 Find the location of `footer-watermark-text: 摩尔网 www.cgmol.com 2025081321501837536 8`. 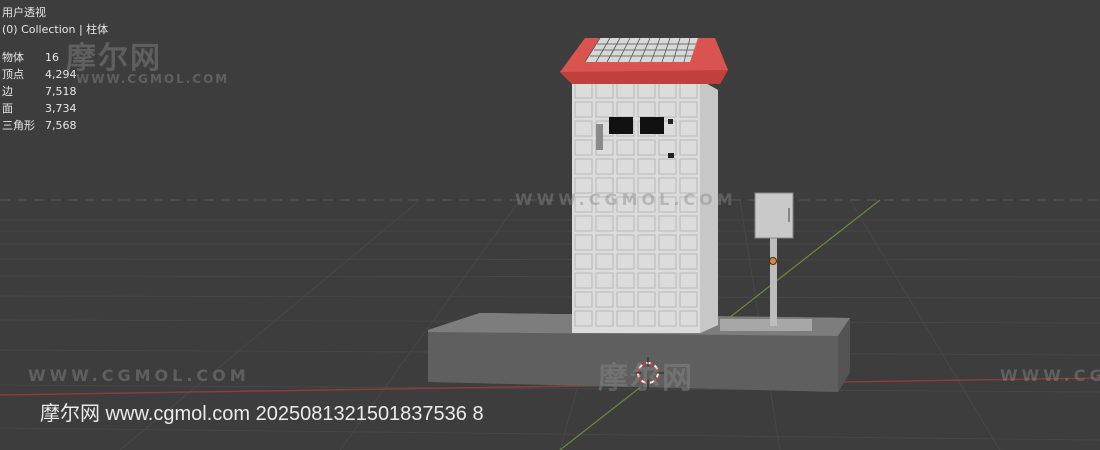

footer-watermark-text: 摩尔网 www.cgmol.com 2025081321501837536 8 is located at coordinates (262, 414).